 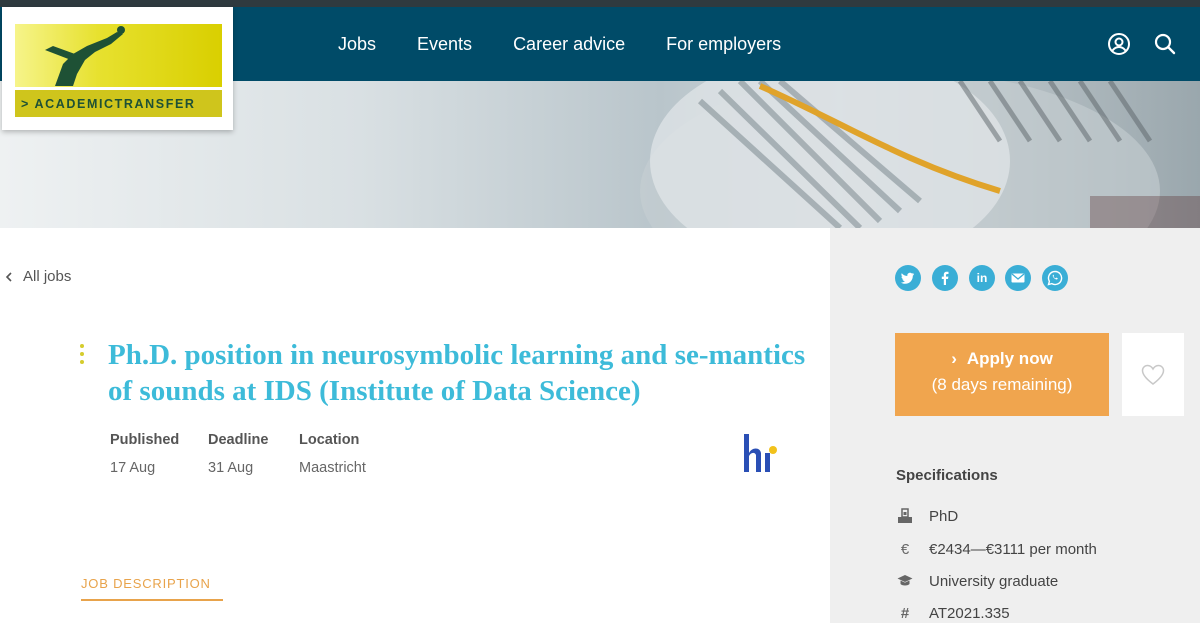 I want to click on more-options-icon, so click(x=83, y=356).